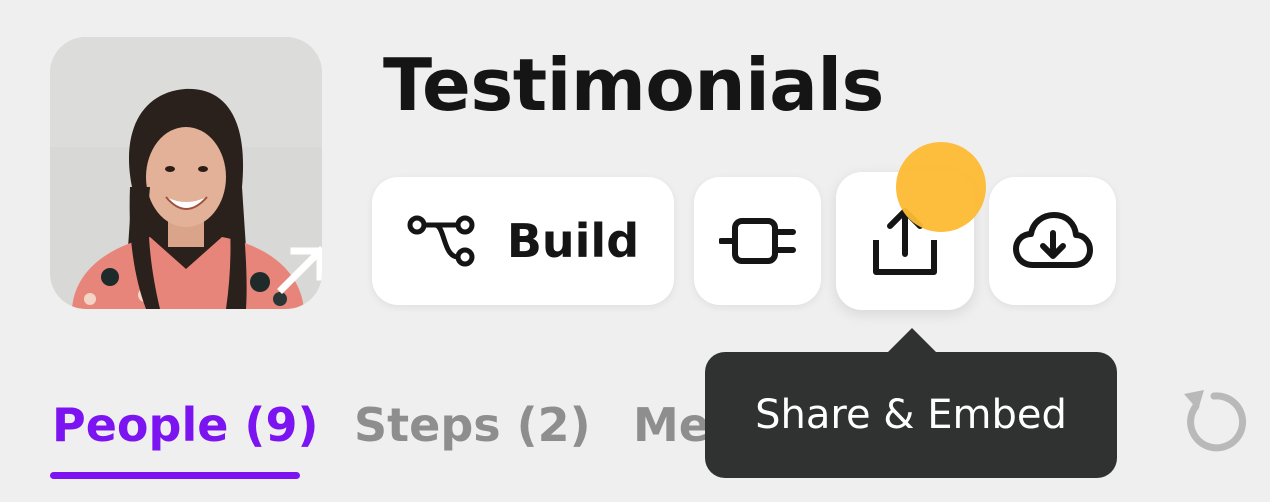 Image resolution: width=1270 pixels, height=502 pixels. I want to click on download-button, so click(1052, 241).